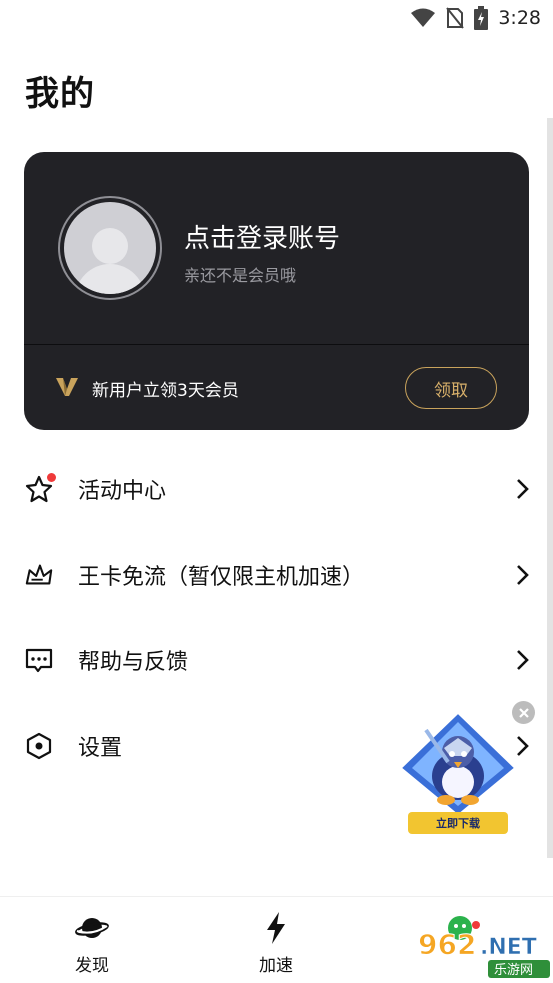 This screenshot has height=983, width=553. Describe the element at coordinates (508, 947) in the screenshot. I see `svg-text: .NET` at that location.